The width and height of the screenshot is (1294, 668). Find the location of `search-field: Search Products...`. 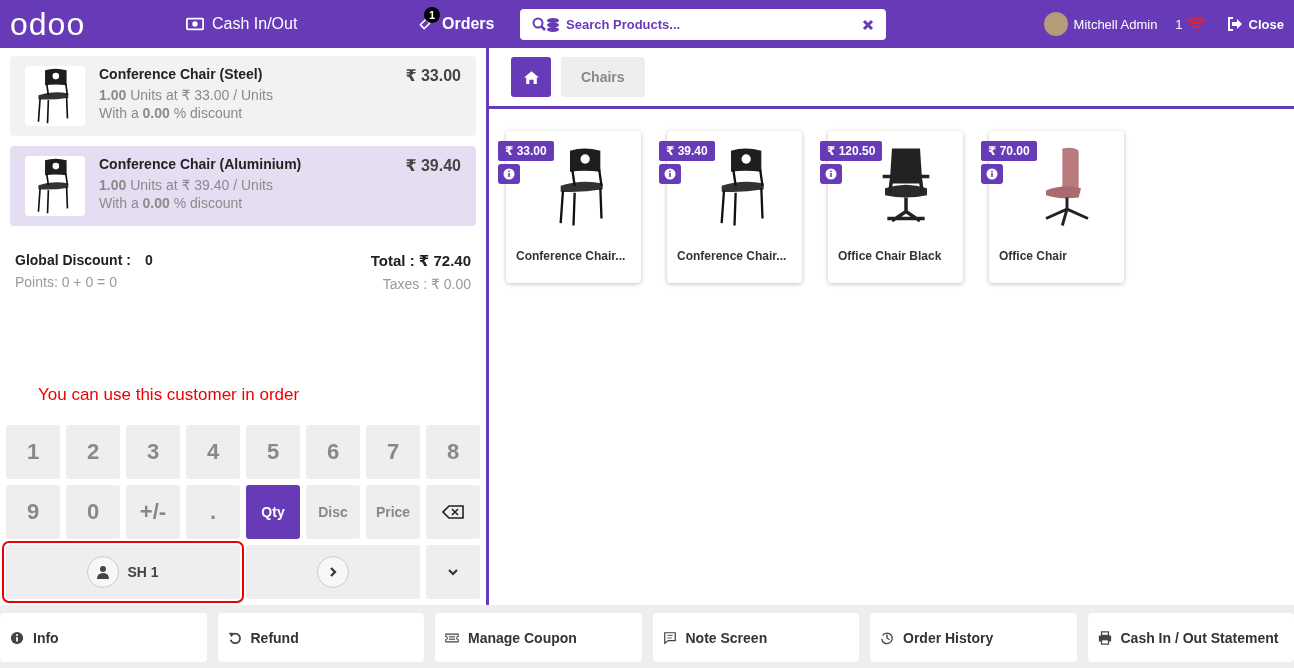

search-field: Search Products... is located at coordinates (703, 24).